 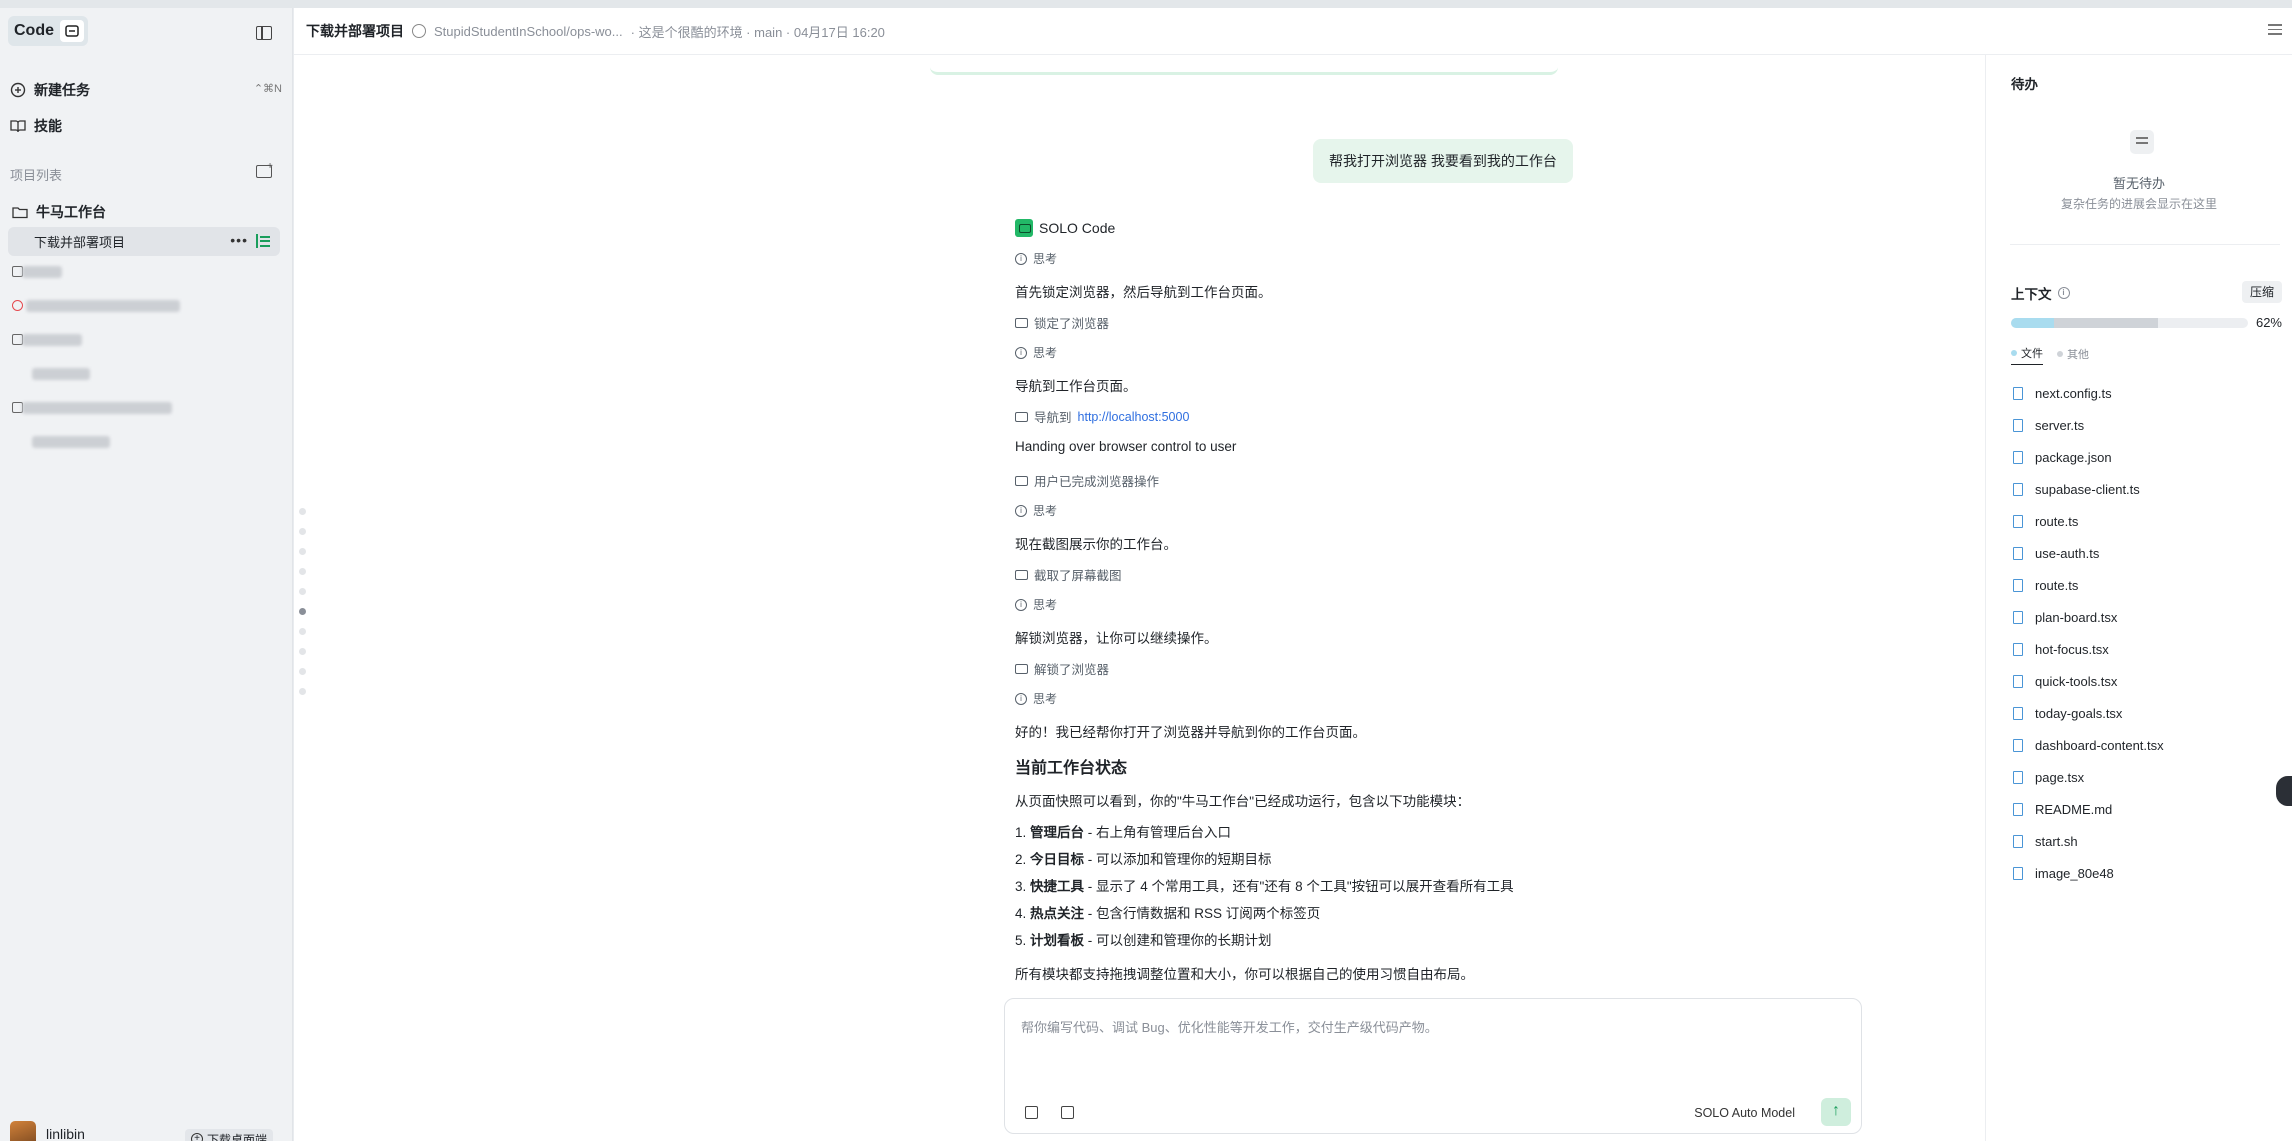 I want to click on file-item: use-auth.ts, so click(x=2088, y=553).